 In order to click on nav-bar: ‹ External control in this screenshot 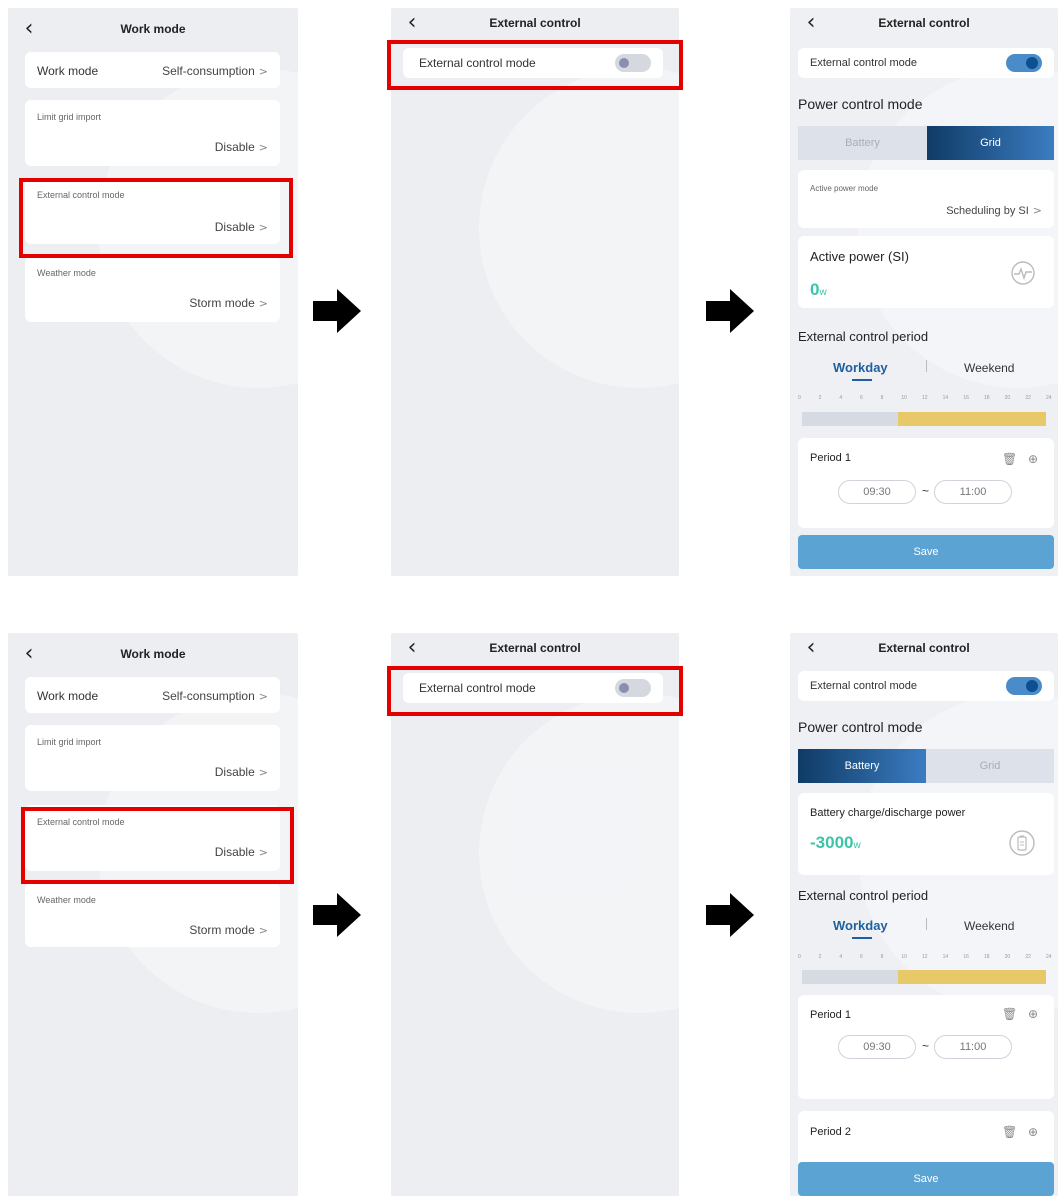, I will do `click(924, 30)`.